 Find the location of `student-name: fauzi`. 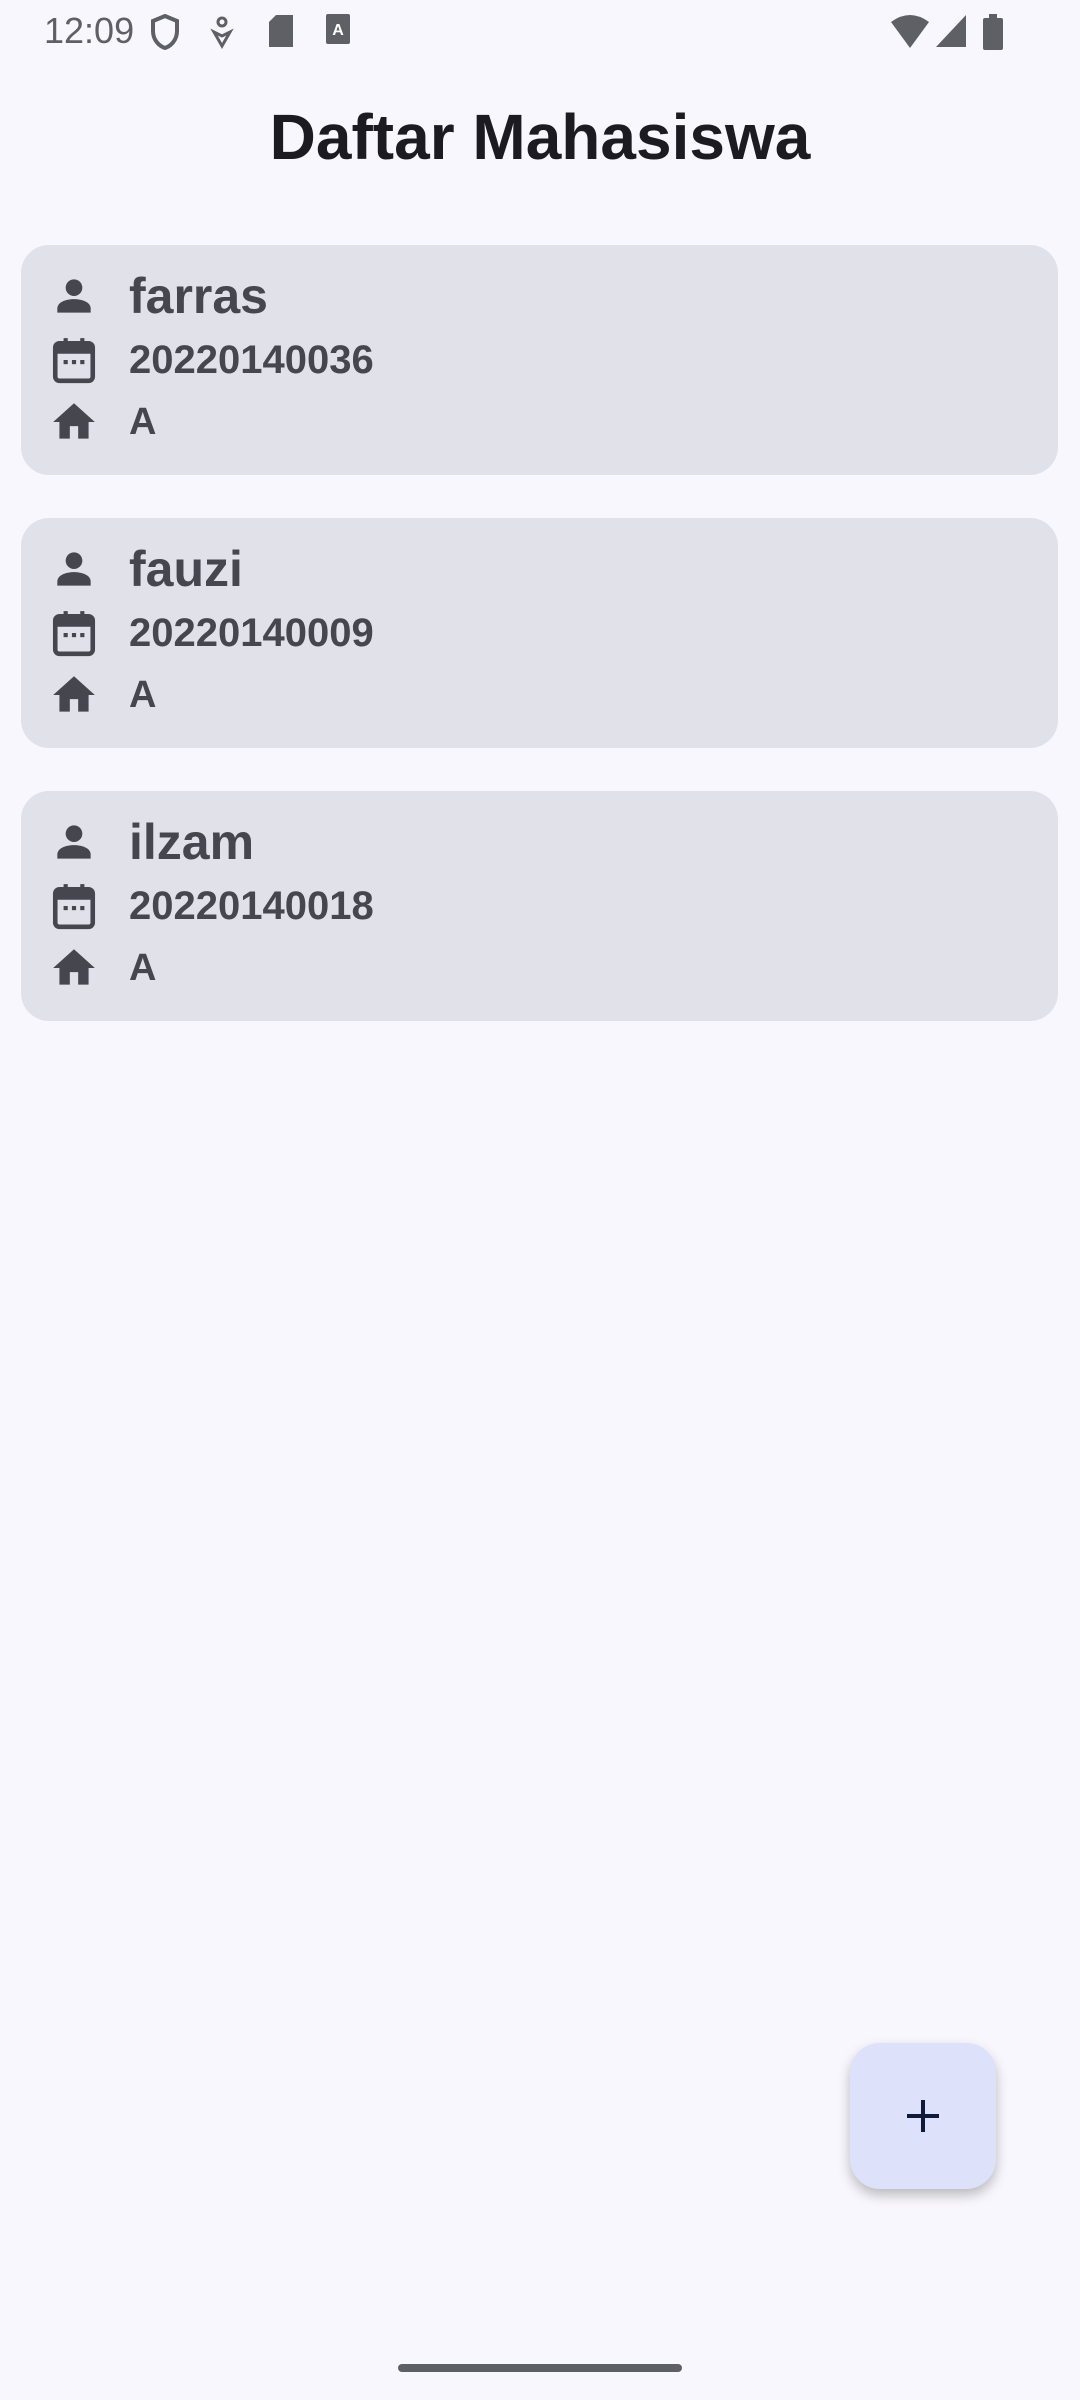

student-name: fauzi is located at coordinates (186, 569).